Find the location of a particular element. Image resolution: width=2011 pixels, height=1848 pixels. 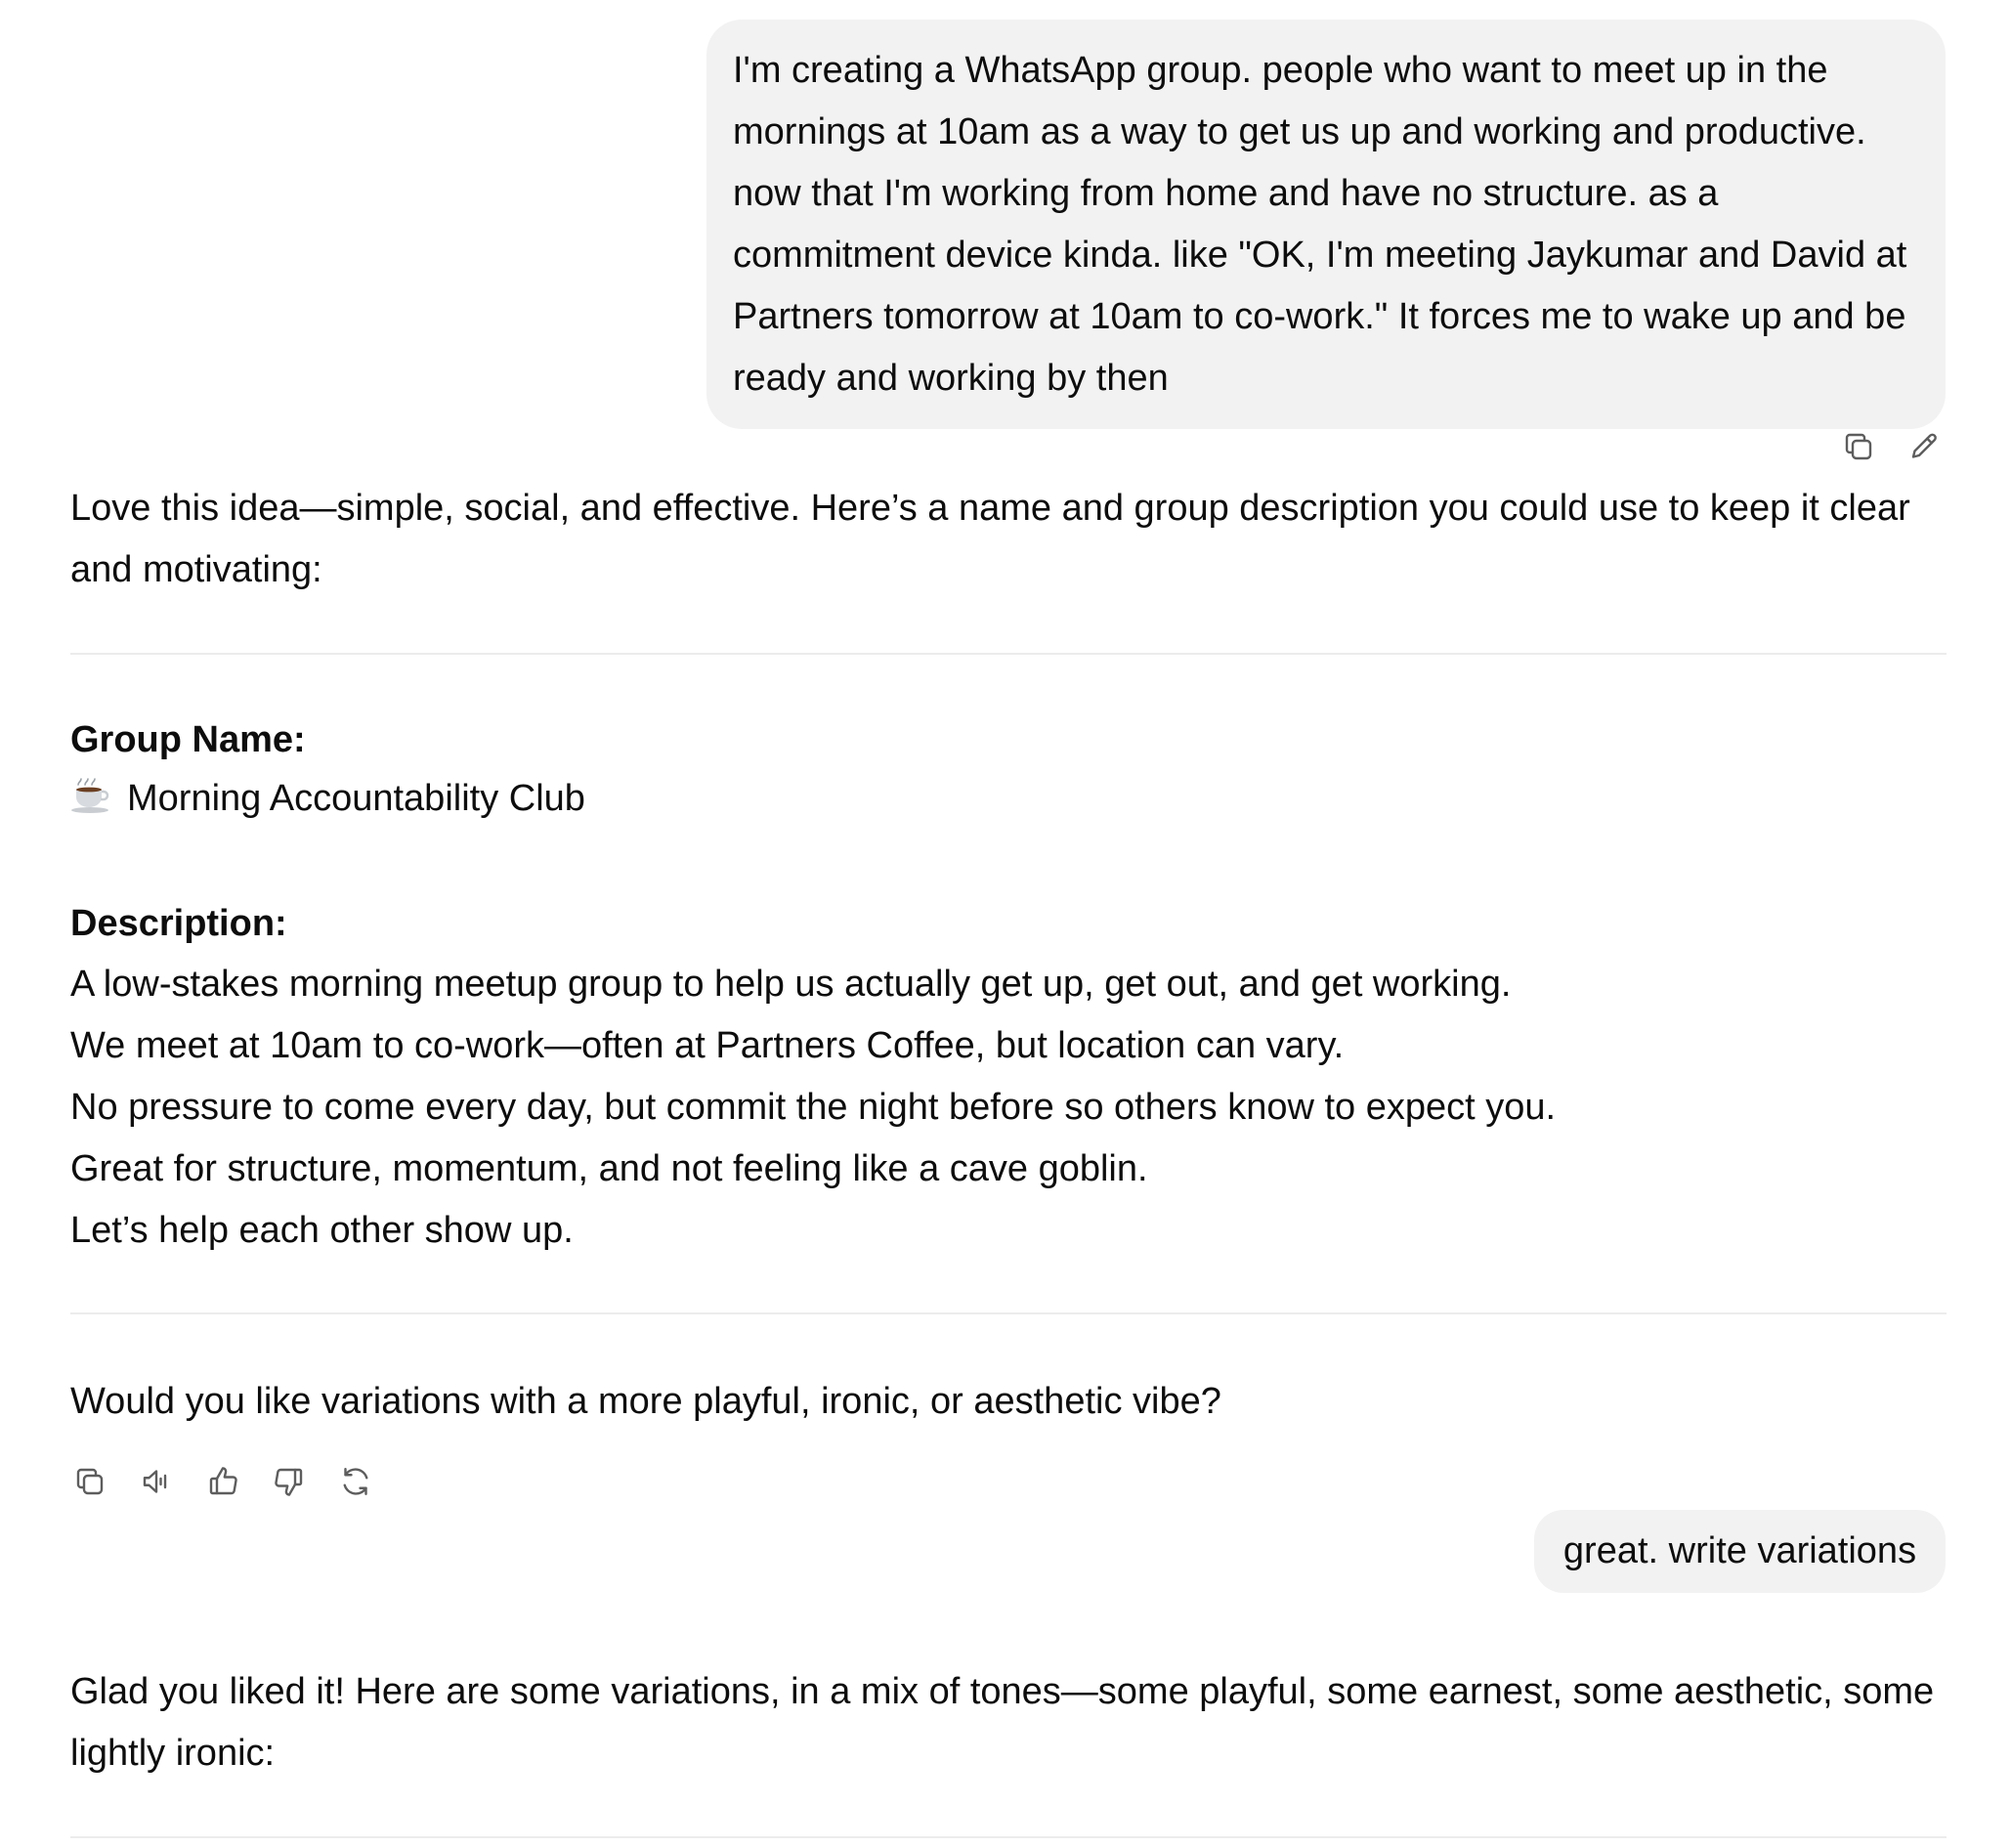

response-actions is located at coordinates (222, 1481).